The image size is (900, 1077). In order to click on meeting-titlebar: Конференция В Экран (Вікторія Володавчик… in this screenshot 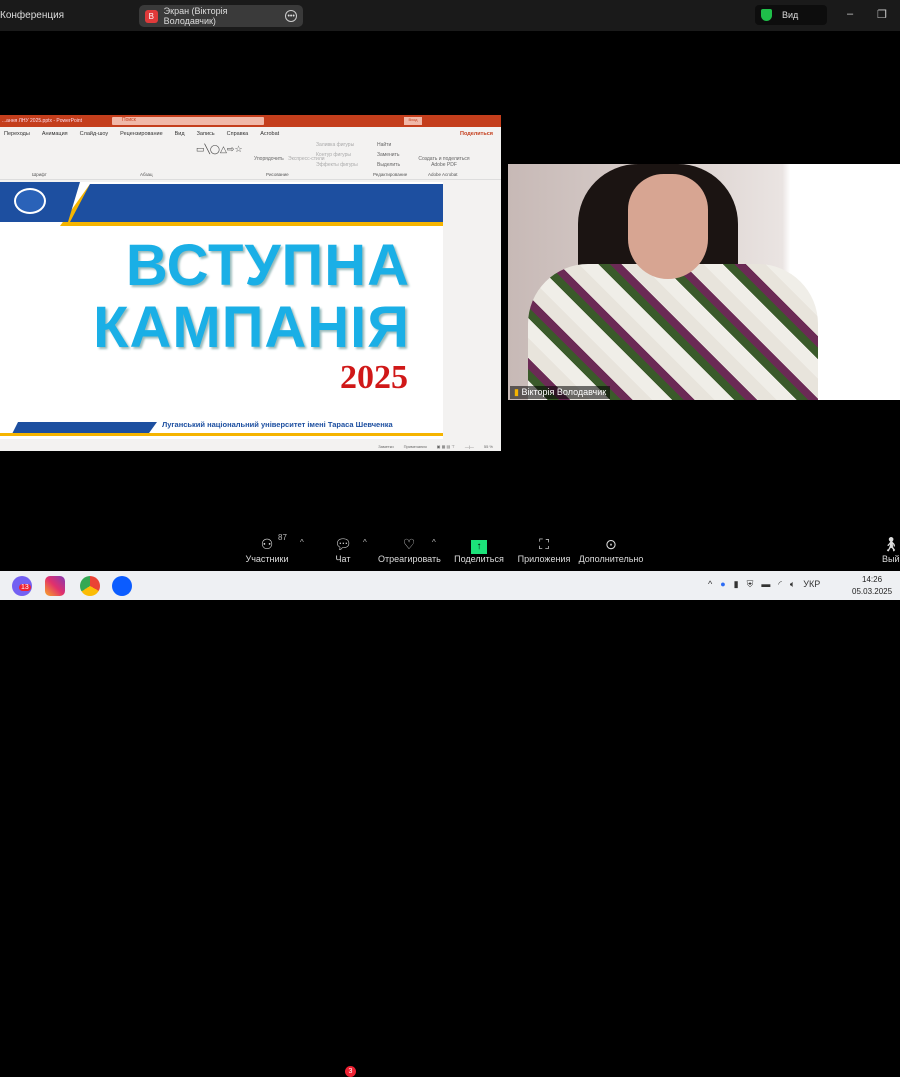, I will do `click(450, 15)`.